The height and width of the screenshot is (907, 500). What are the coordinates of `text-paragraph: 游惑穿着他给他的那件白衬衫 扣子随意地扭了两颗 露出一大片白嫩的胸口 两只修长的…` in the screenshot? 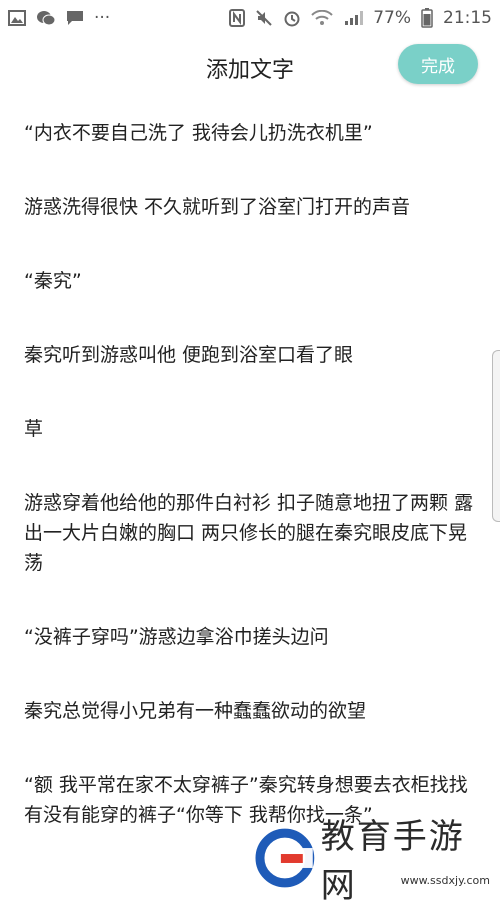 It's located at (249, 533).